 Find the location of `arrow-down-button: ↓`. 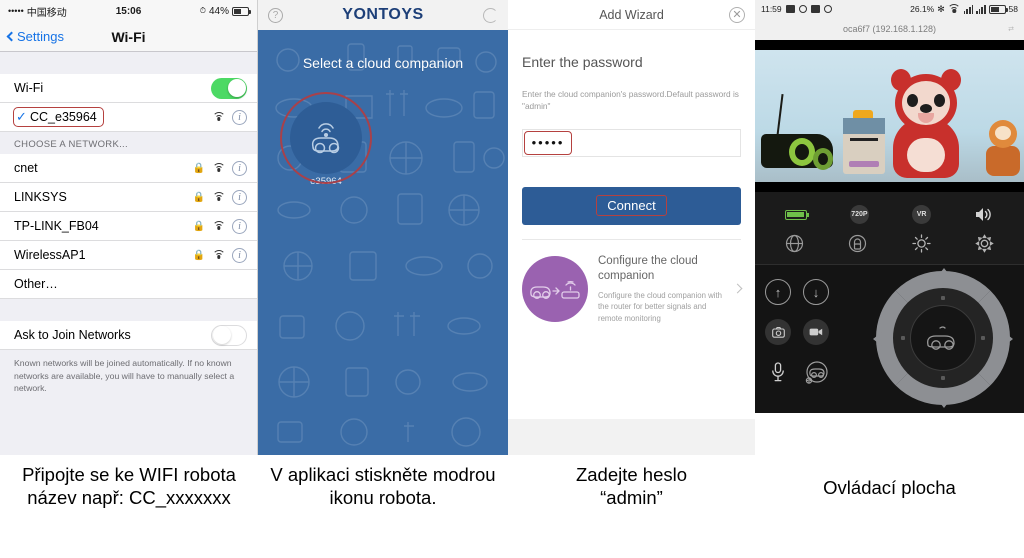

arrow-down-button: ↓ is located at coordinates (816, 292).